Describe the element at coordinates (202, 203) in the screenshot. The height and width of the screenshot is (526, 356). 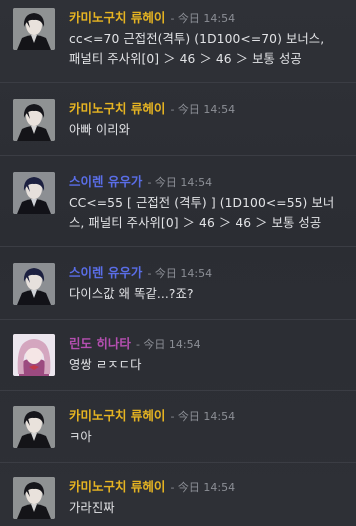
I see `message-line: CC<=55 [ 근접전 (격투) ] (1D100<=55) 보너` at that location.